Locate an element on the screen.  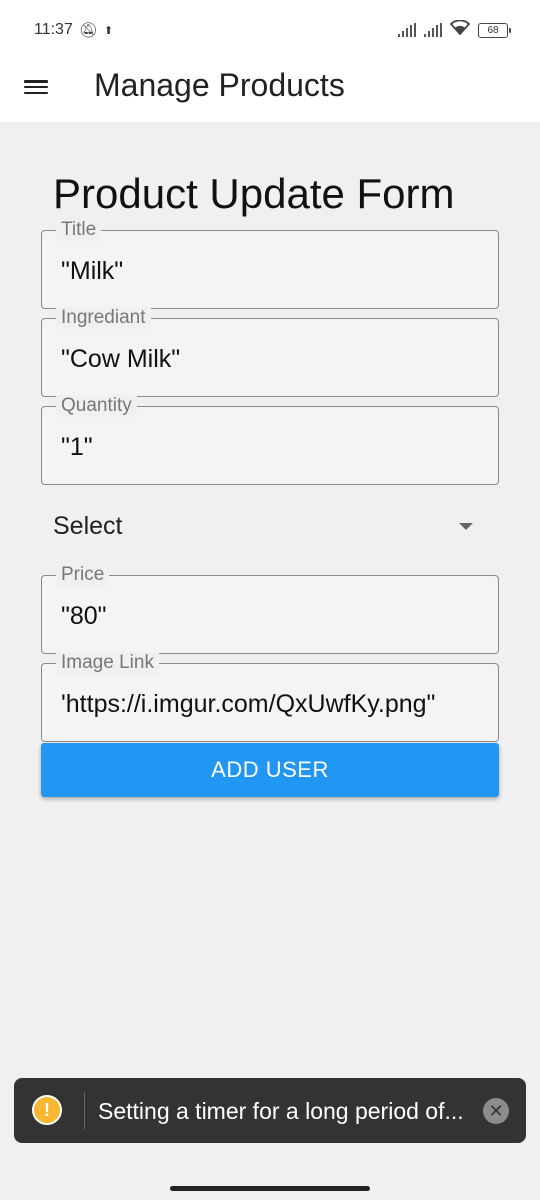
title-input: "Milk" is located at coordinates (276, 271).